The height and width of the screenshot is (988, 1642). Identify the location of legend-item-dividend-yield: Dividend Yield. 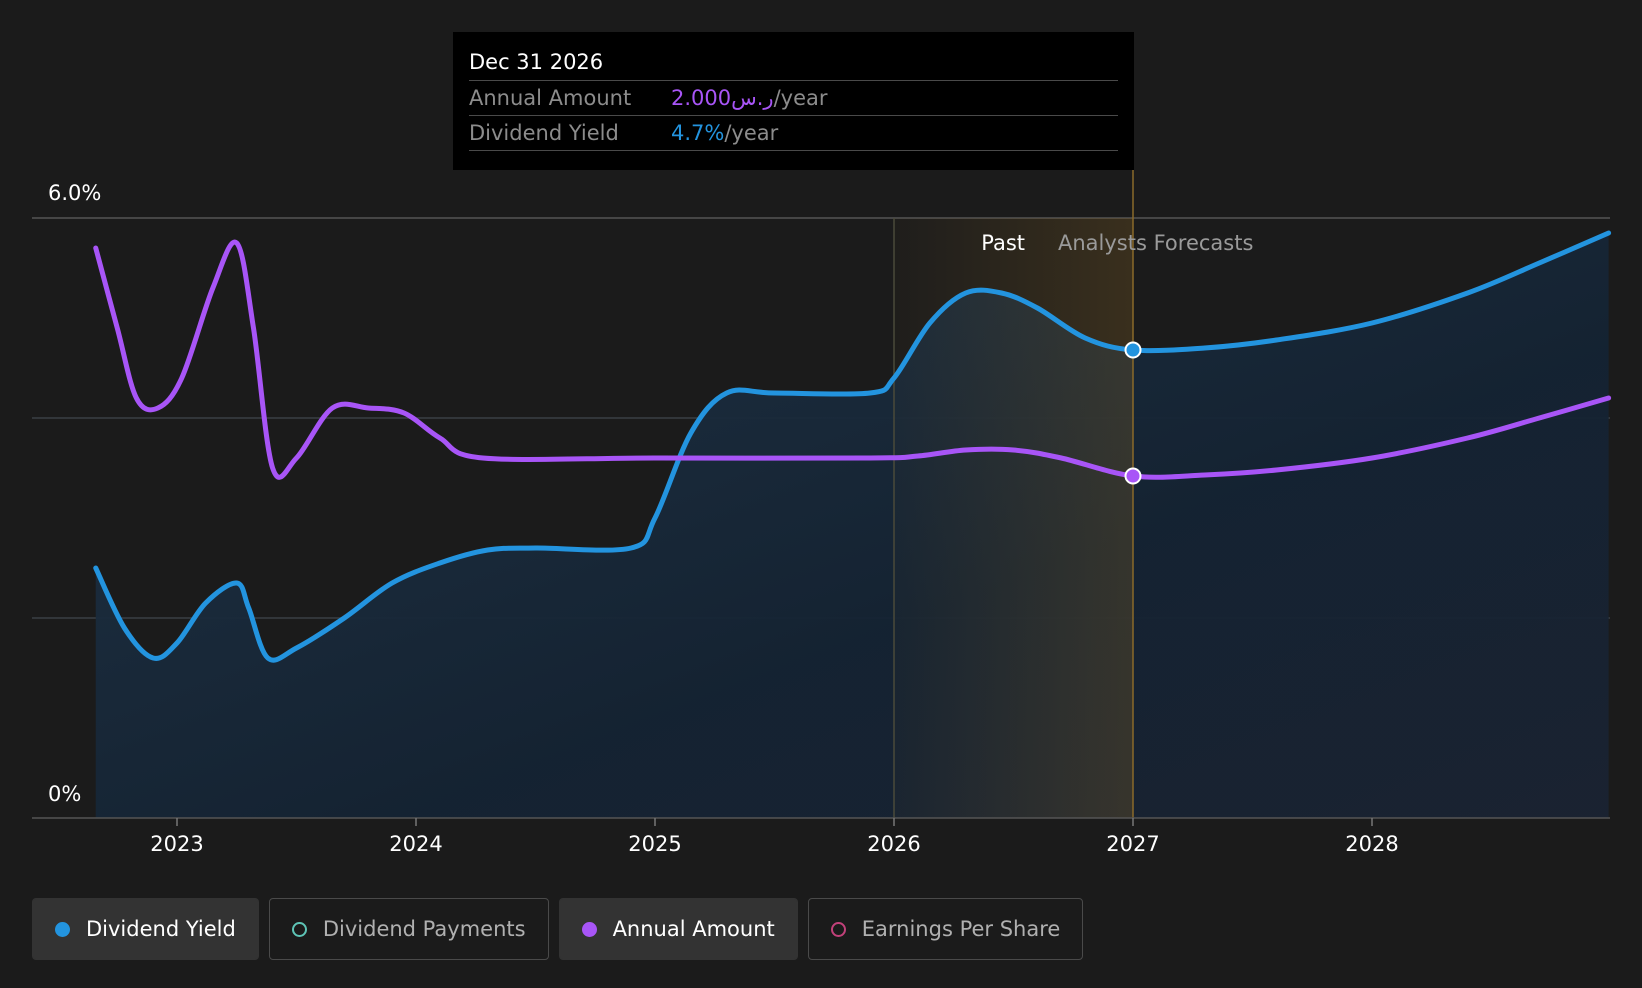
(145, 929).